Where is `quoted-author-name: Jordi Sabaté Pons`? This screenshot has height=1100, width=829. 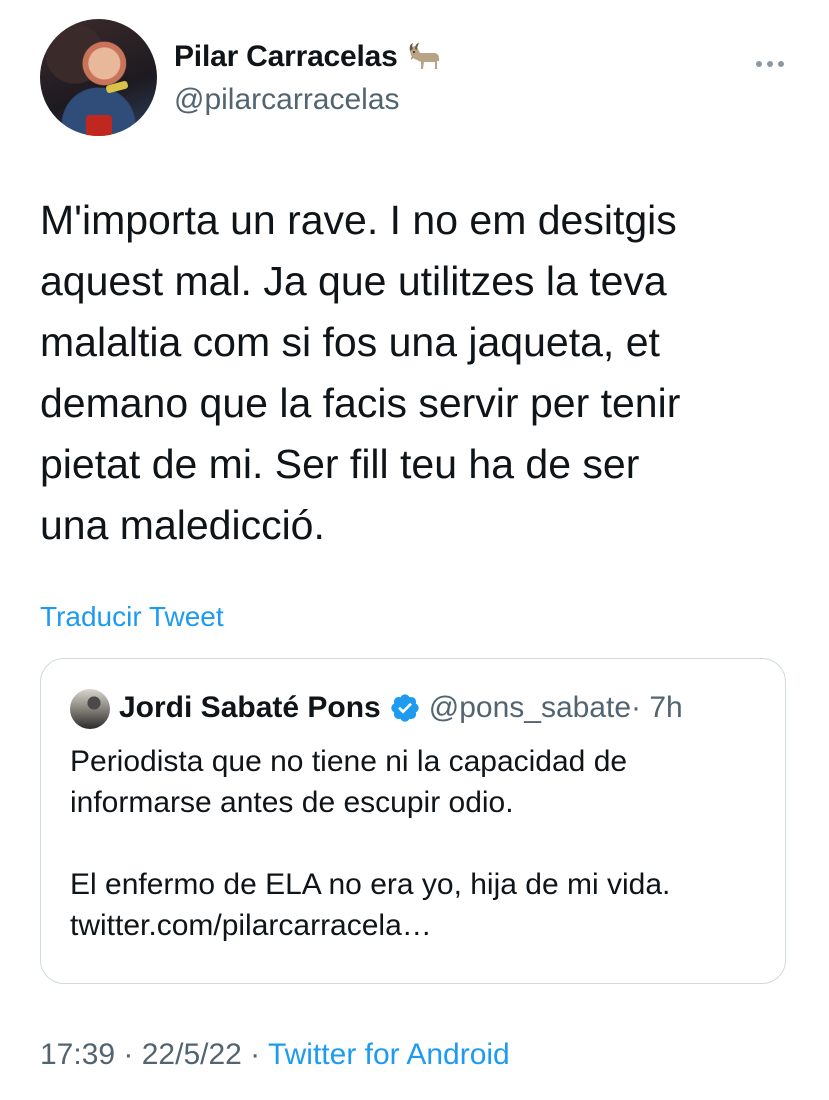
quoted-author-name: Jordi Sabaté Pons is located at coordinates (250, 707).